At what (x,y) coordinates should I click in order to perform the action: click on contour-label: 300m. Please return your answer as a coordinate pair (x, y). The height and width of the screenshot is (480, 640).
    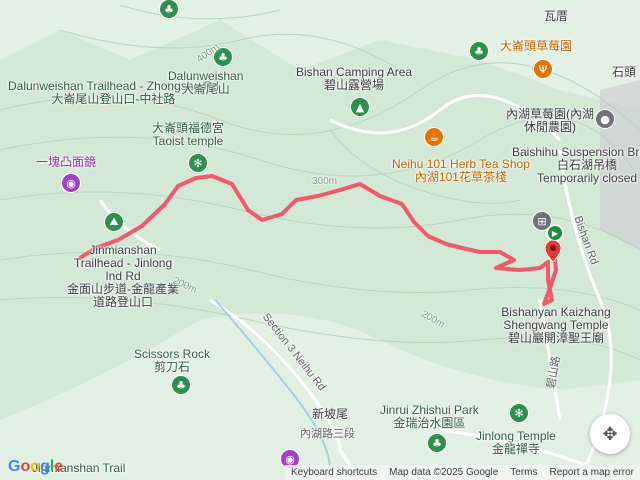
    Looking at the image, I should click on (325, 181).